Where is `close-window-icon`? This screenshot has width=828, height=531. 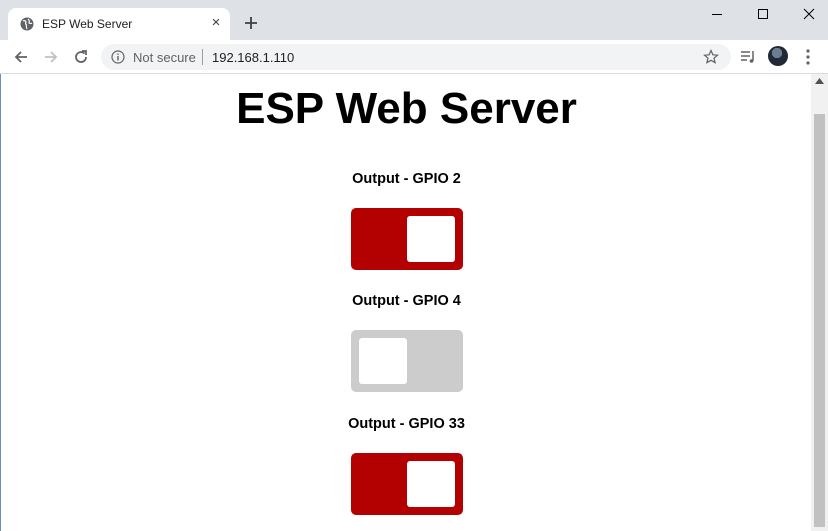
close-window-icon is located at coordinates (807, 15).